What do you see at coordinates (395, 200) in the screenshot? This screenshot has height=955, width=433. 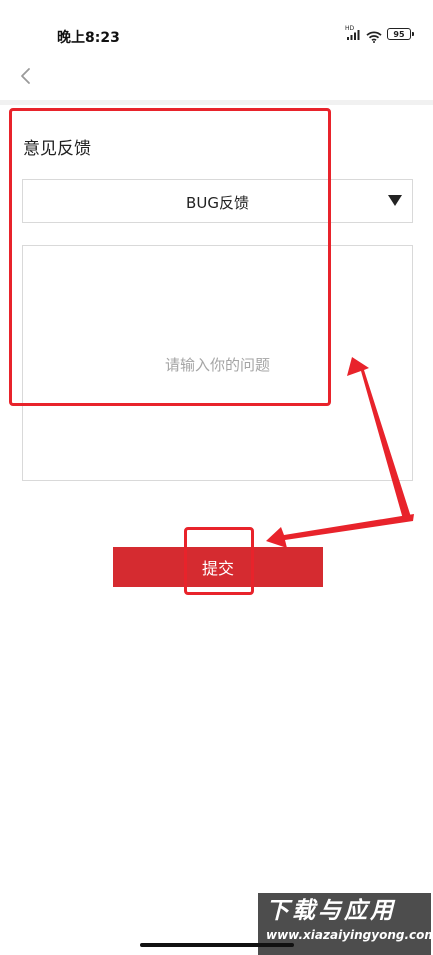 I see `caret-down-icon` at bounding box center [395, 200].